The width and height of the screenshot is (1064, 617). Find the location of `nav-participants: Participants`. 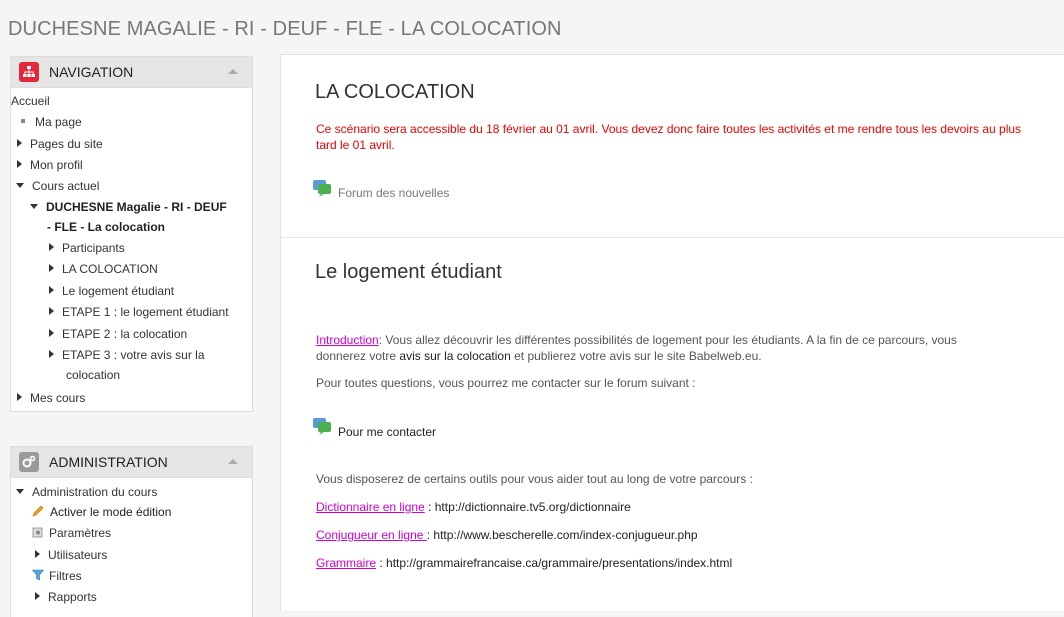

nav-participants: Participants is located at coordinates (87, 248).